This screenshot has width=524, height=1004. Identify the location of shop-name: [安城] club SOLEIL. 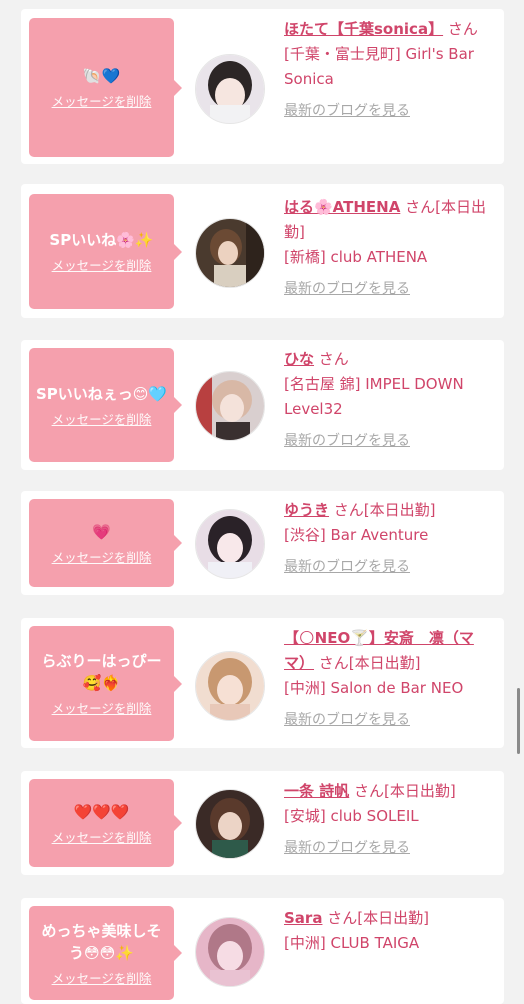
(351, 816).